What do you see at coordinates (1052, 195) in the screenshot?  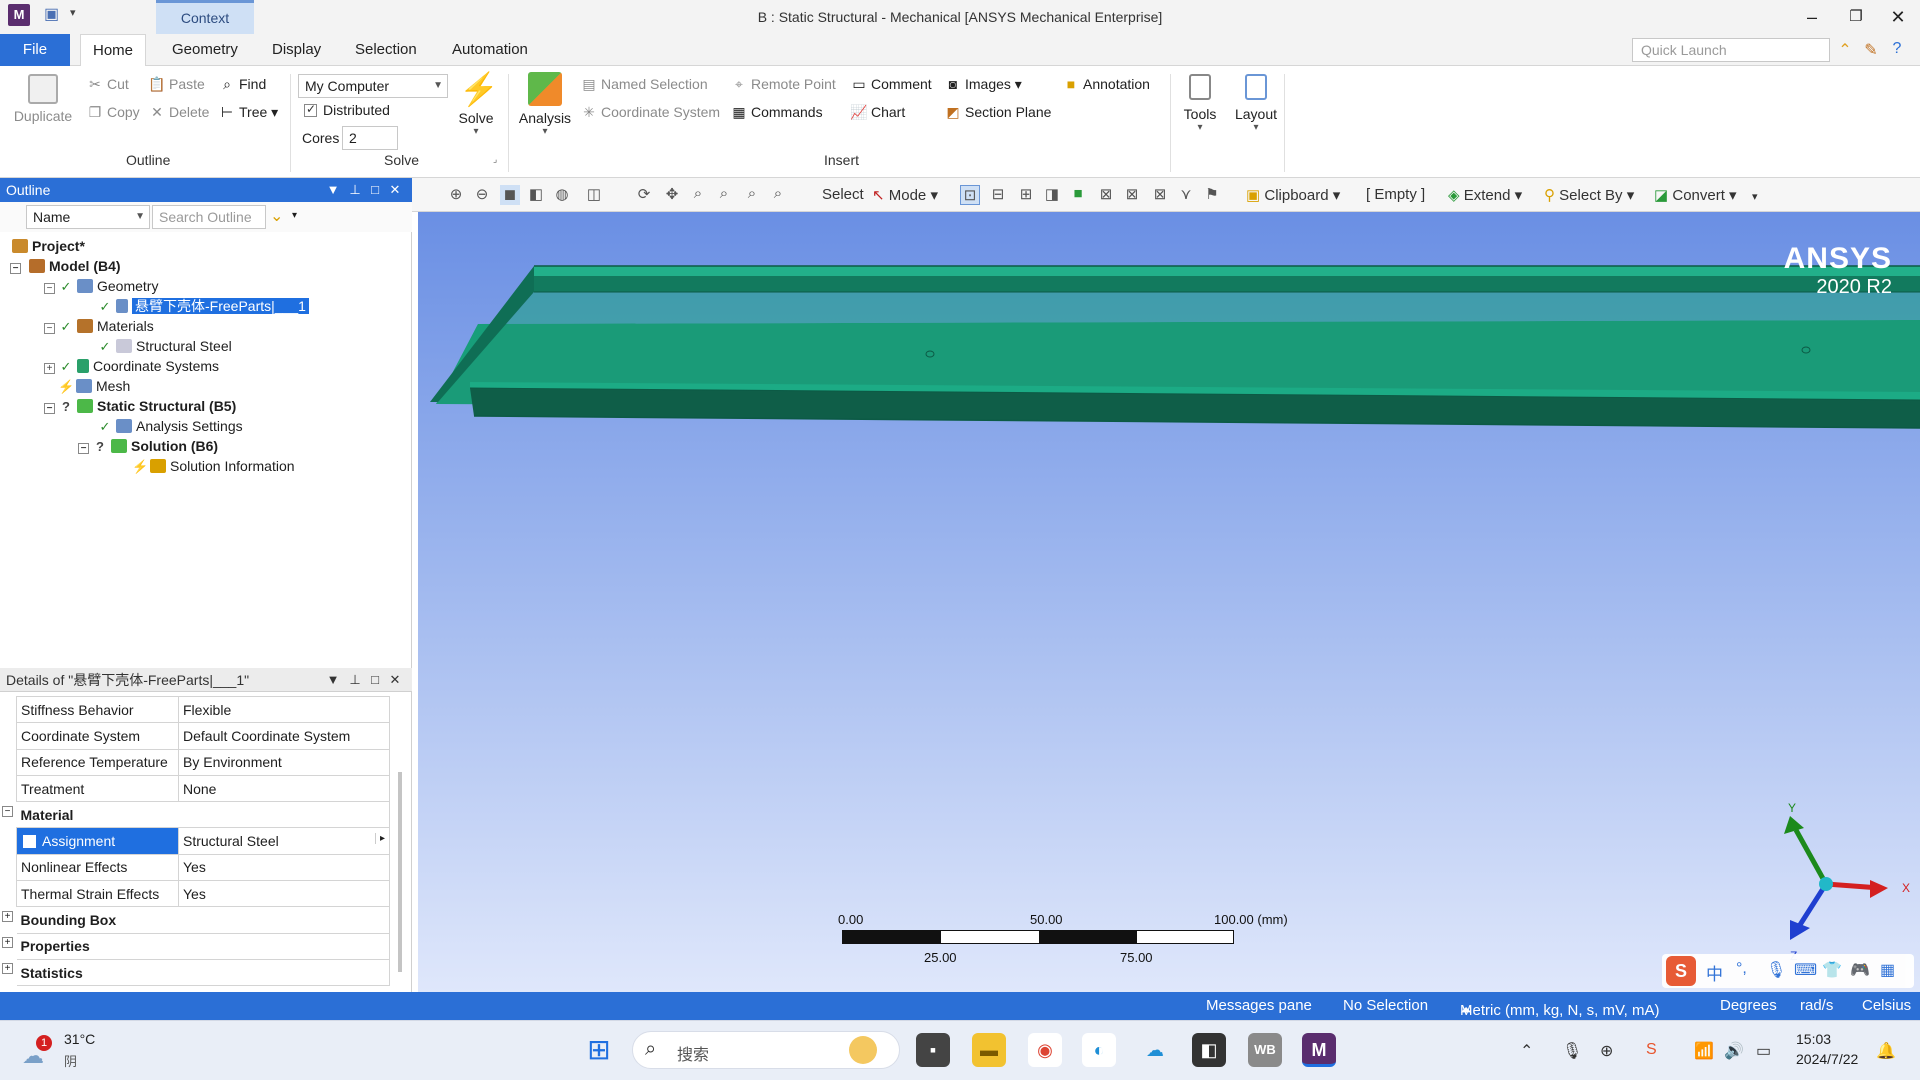 I see `select-body-icon: ◨` at bounding box center [1052, 195].